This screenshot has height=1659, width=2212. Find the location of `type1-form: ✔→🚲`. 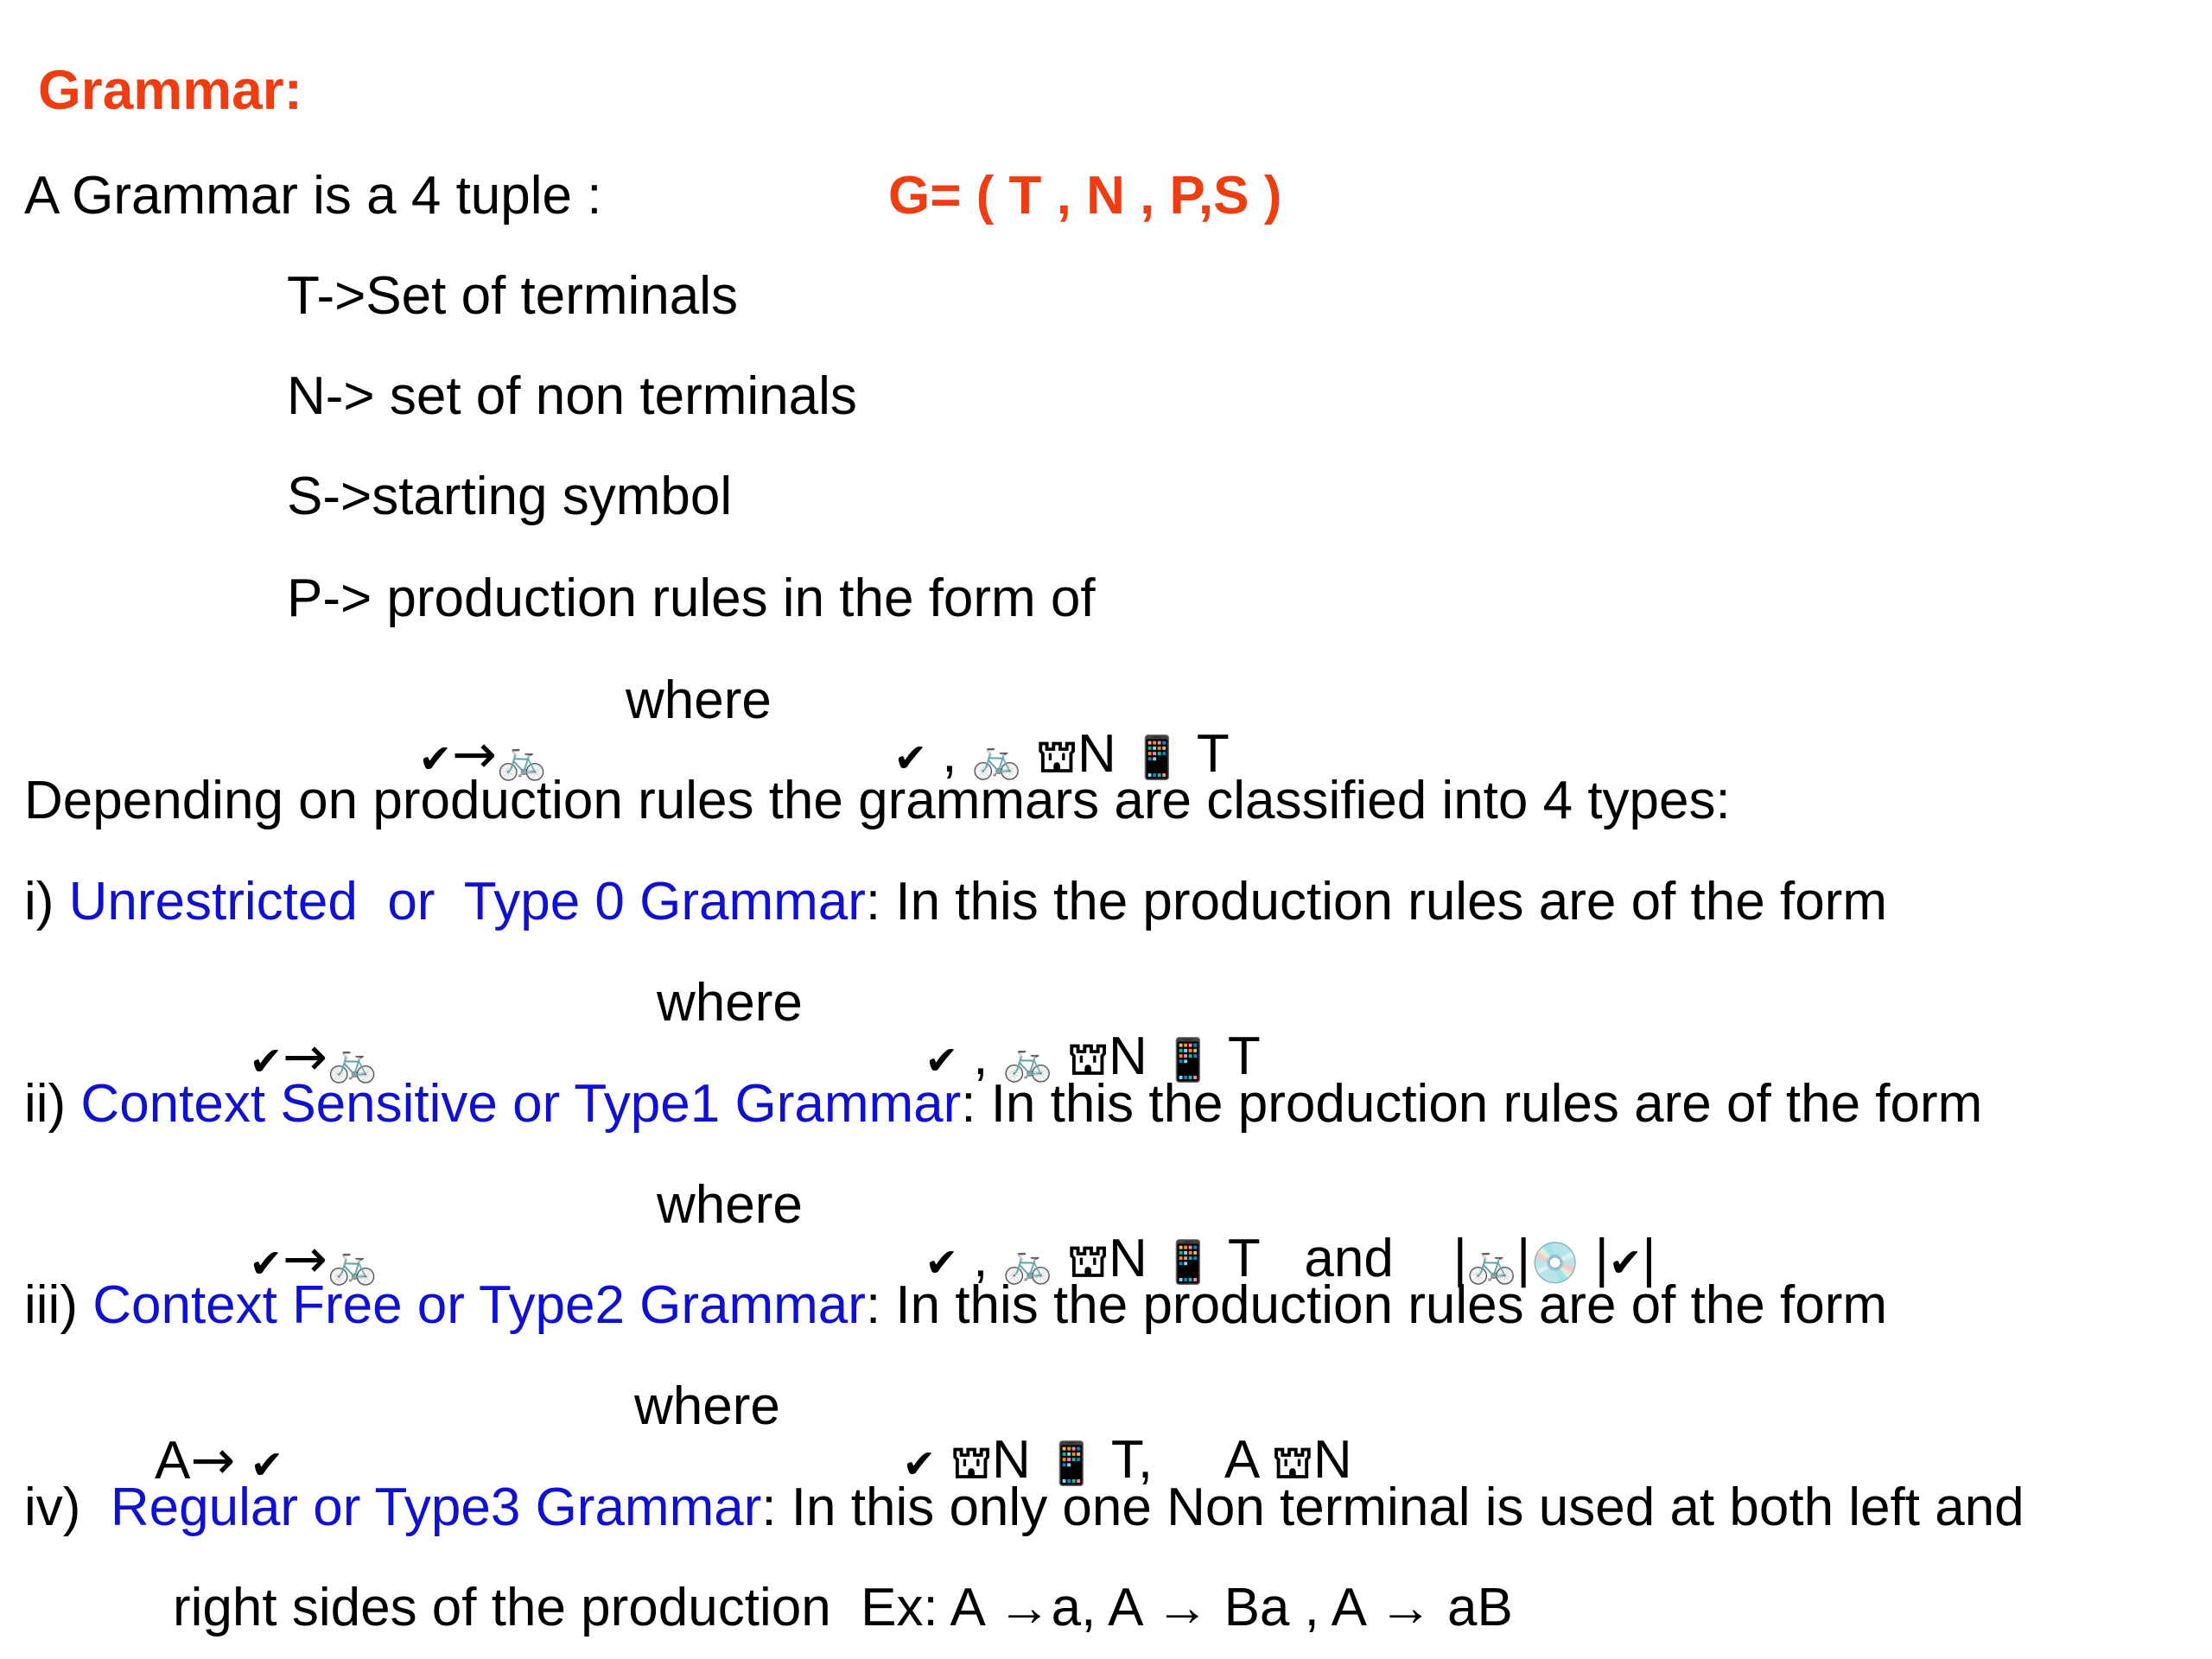

type1-form: ✔→🚲 is located at coordinates (298, 1233).